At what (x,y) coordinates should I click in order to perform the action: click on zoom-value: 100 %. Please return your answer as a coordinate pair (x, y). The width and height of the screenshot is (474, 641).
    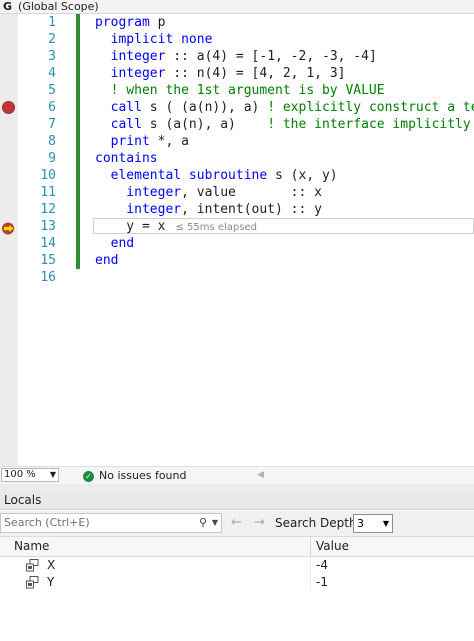
    Looking at the image, I should click on (20, 474).